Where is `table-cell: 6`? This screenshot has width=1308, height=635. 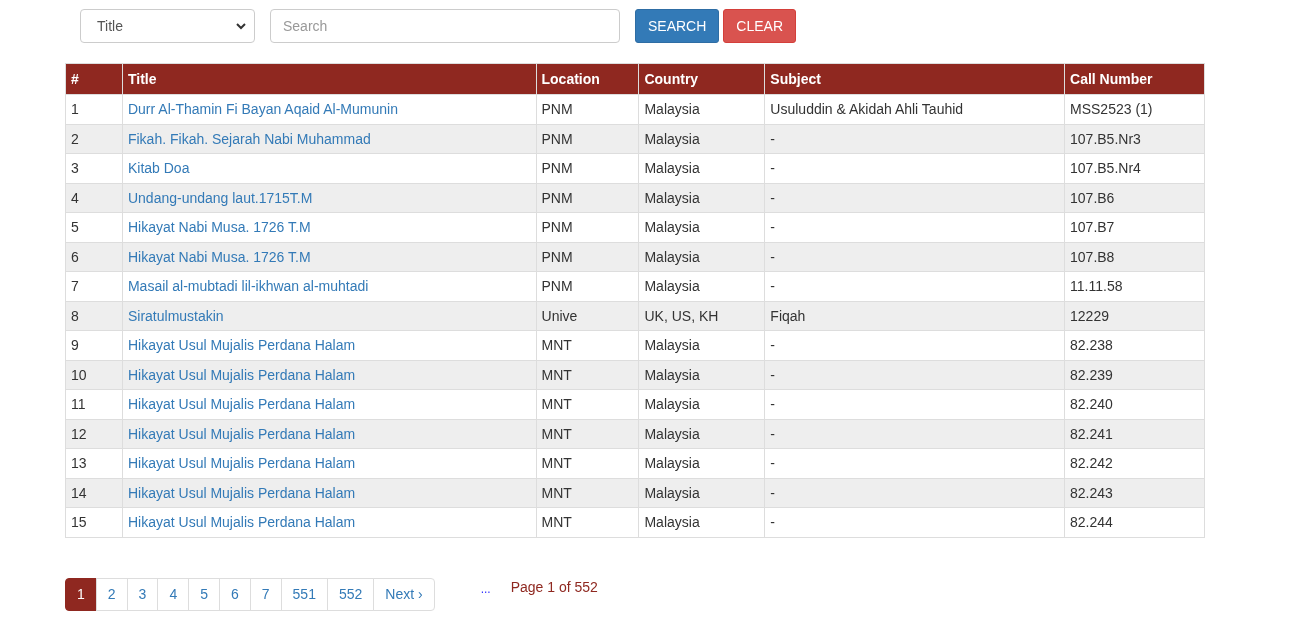
table-cell: 6 is located at coordinates (94, 257).